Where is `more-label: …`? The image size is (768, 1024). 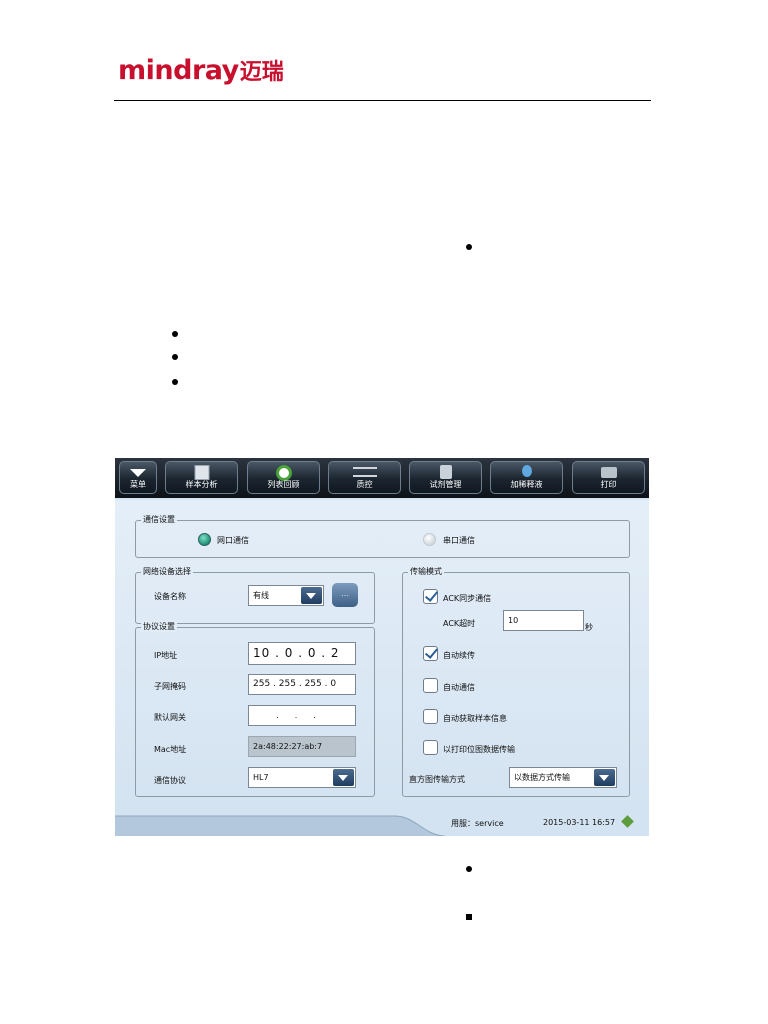 more-label: … is located at coordinates (345, 593).